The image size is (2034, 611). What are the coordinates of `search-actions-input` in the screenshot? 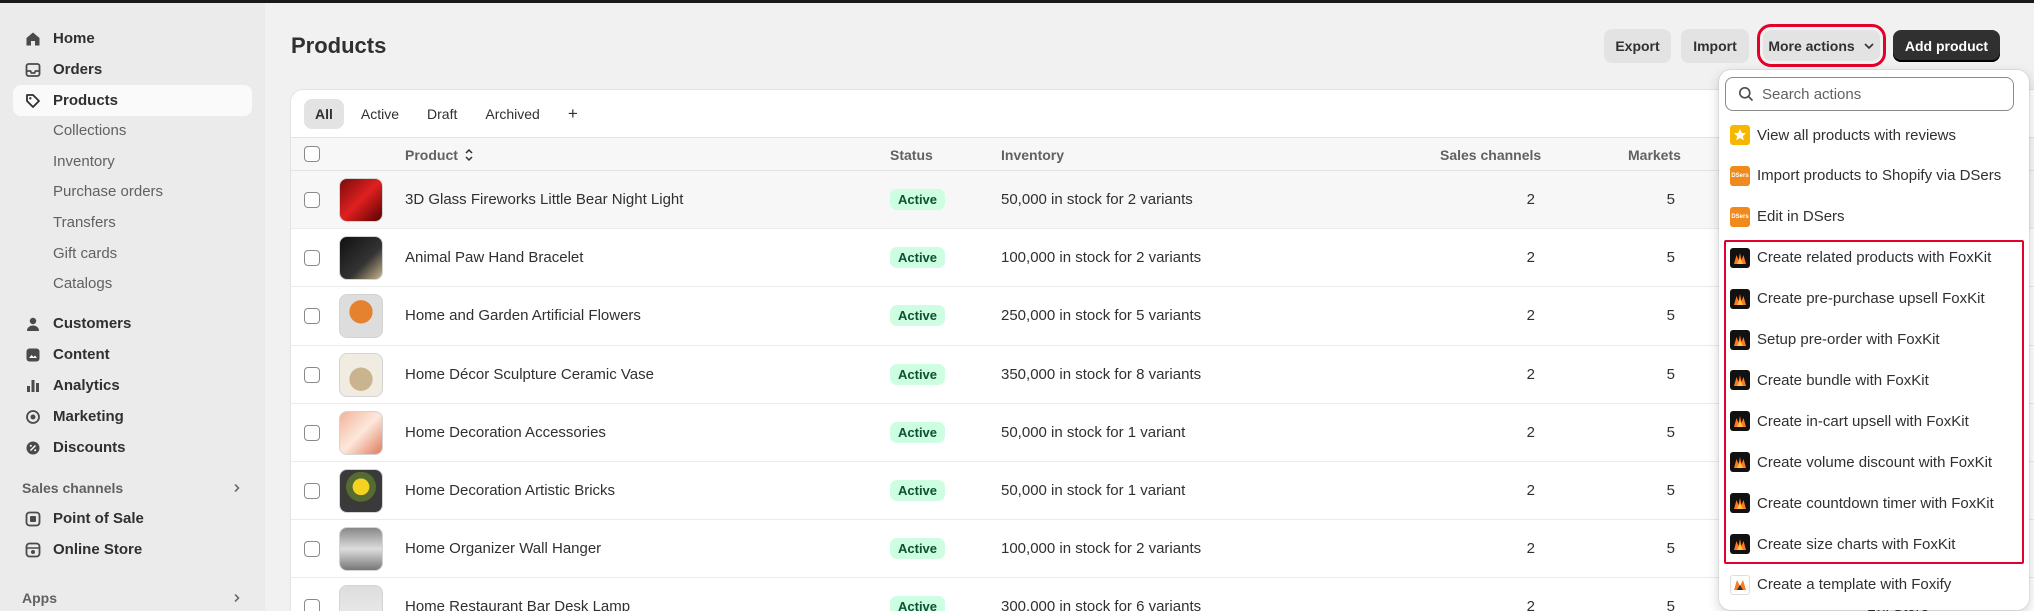 It's located at (1877, 94).